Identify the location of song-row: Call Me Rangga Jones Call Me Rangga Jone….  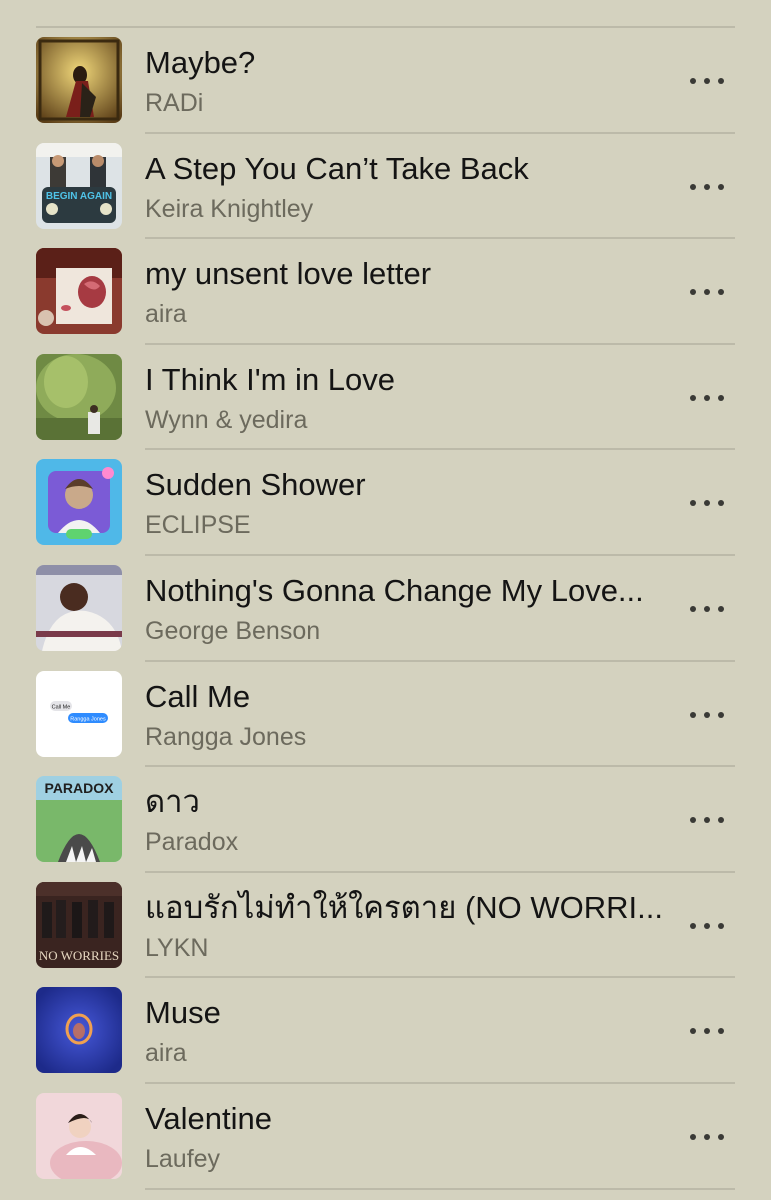
(385, 715).